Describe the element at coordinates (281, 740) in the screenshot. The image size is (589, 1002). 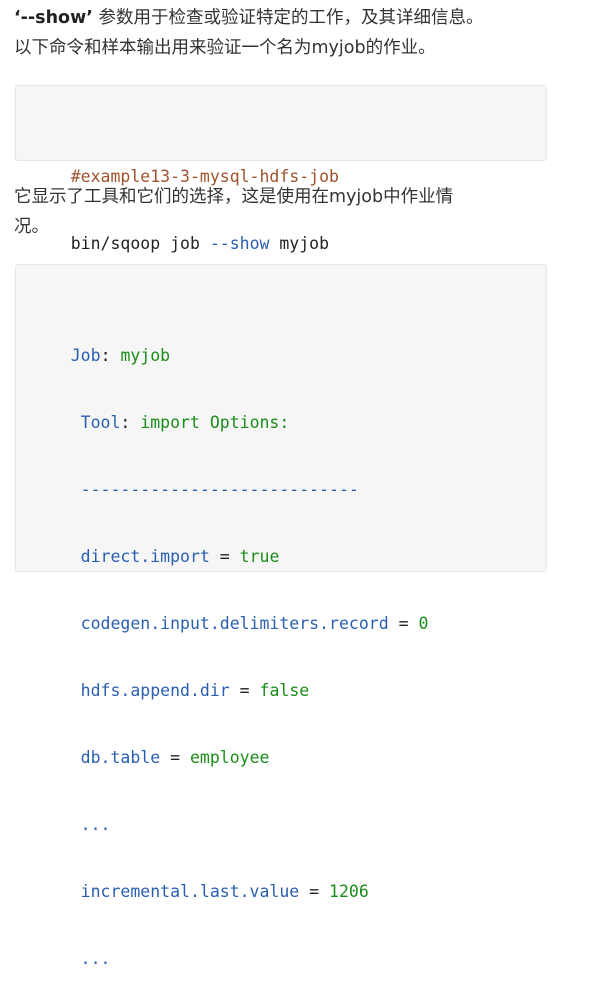
I see `output-row: db.table = employee` at that location.